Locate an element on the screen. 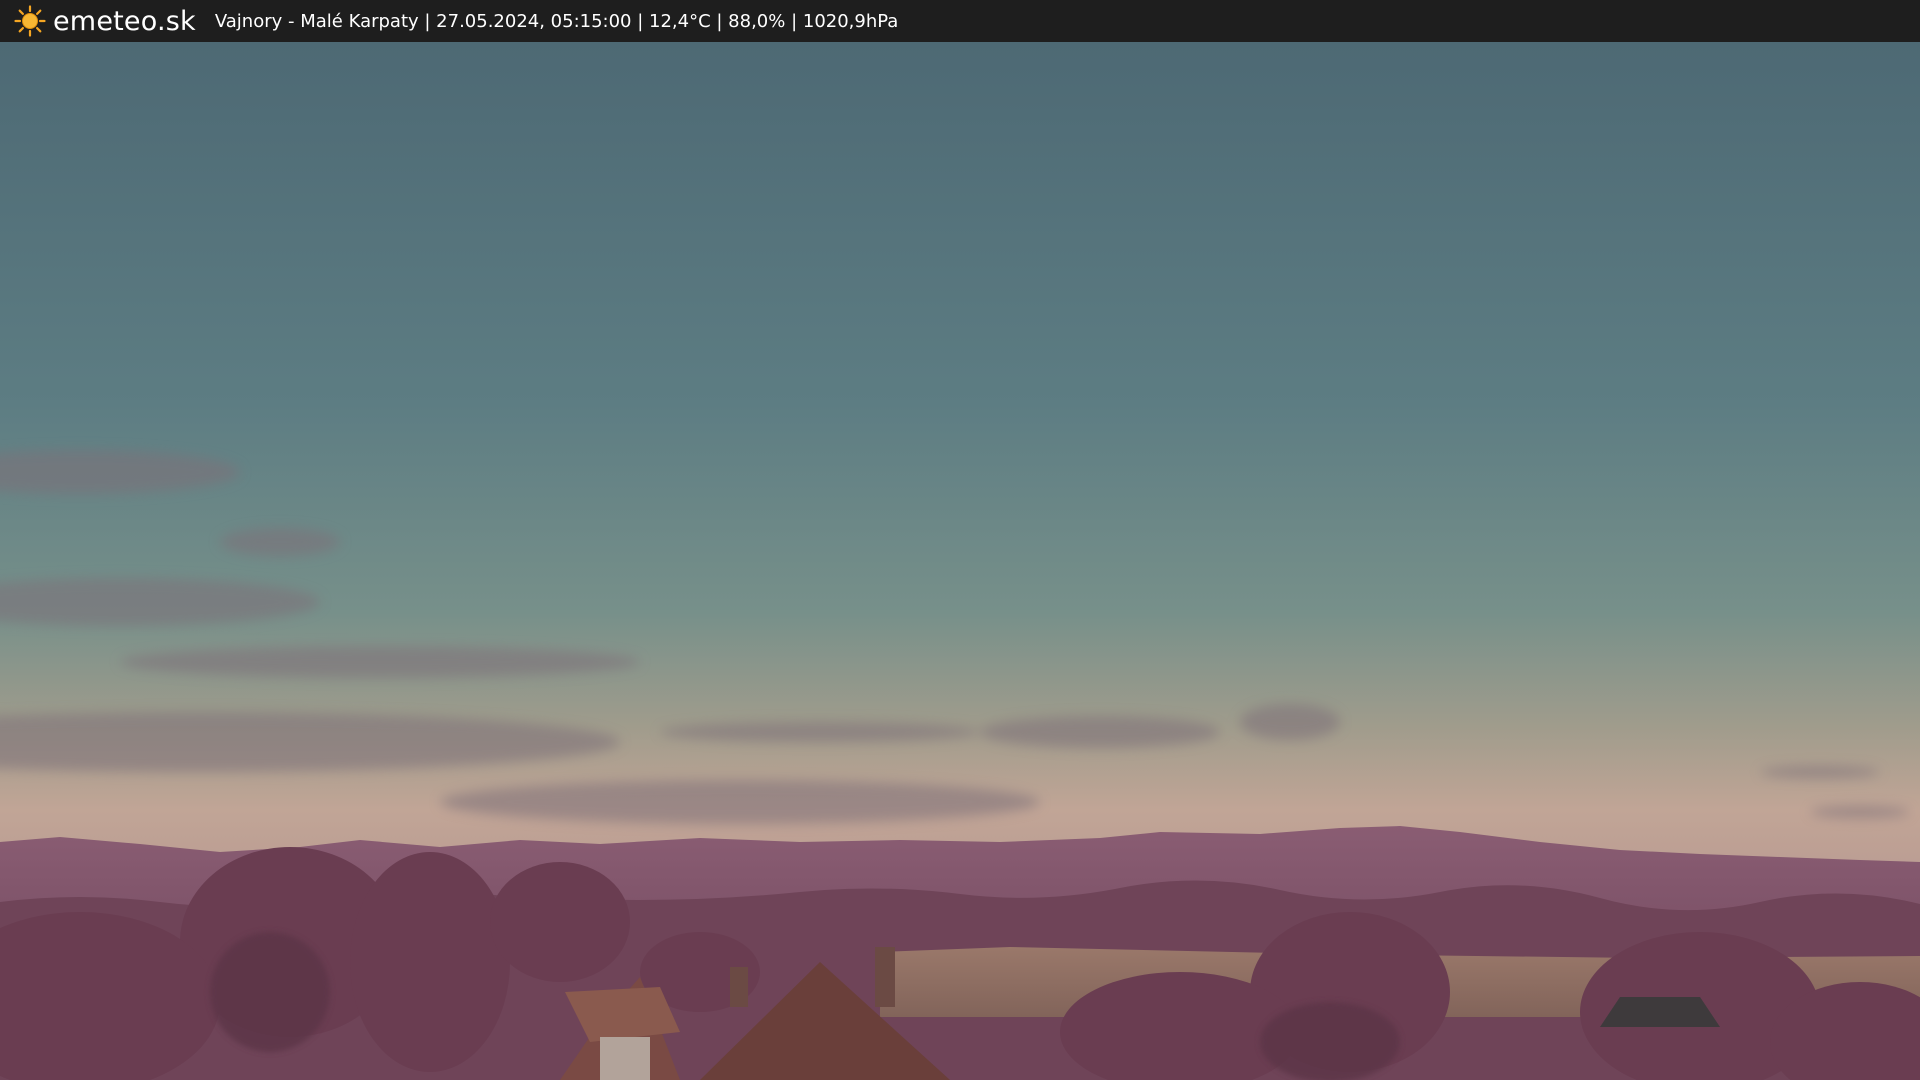 The height and width of the screenshot is (1080, 1920). sun-icon is located at coordinates (30, 21).